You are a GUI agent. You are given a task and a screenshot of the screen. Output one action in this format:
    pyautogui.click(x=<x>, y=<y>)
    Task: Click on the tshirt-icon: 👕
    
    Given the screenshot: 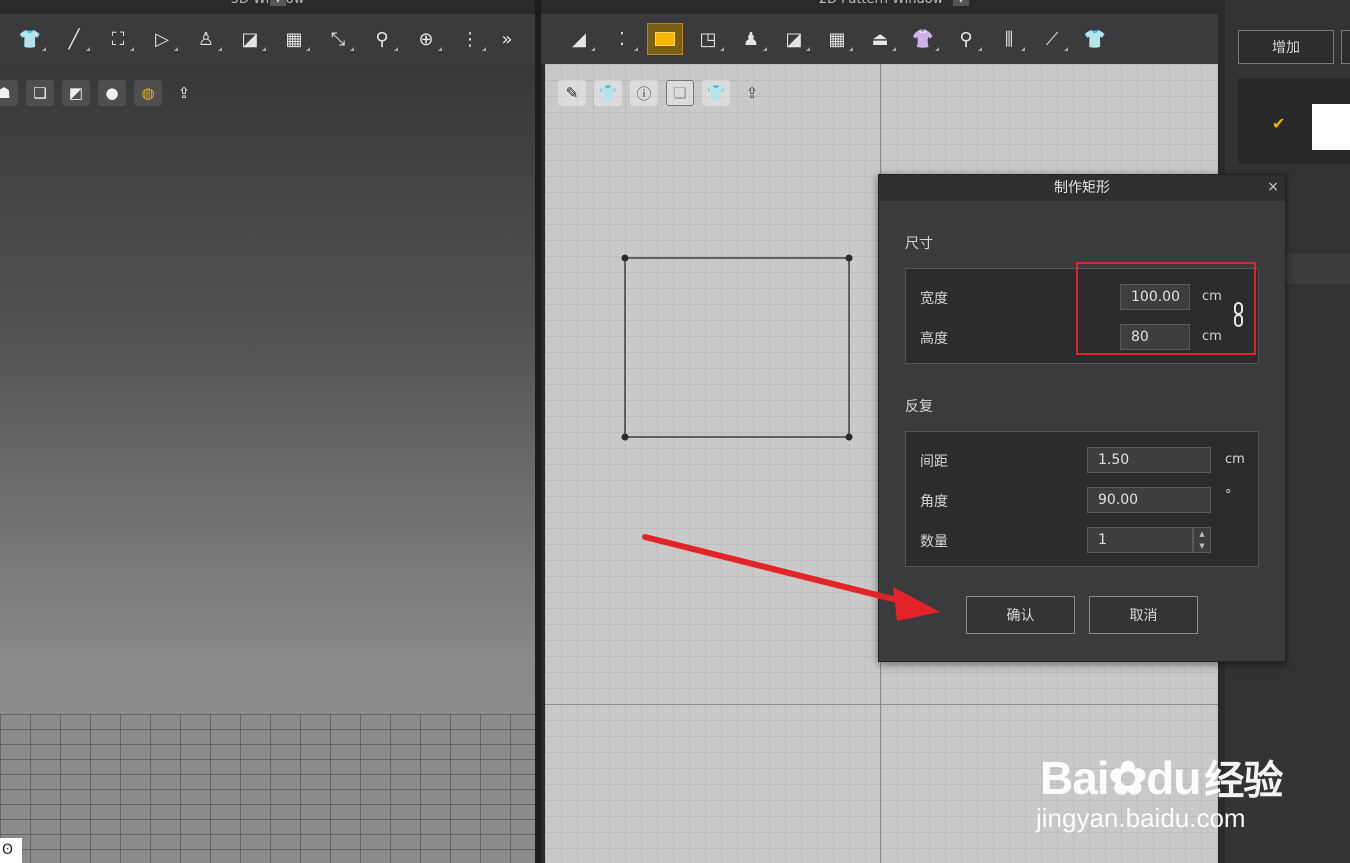 What is the action you would take?
    pyautogui.click(x=1095, y=39)
    